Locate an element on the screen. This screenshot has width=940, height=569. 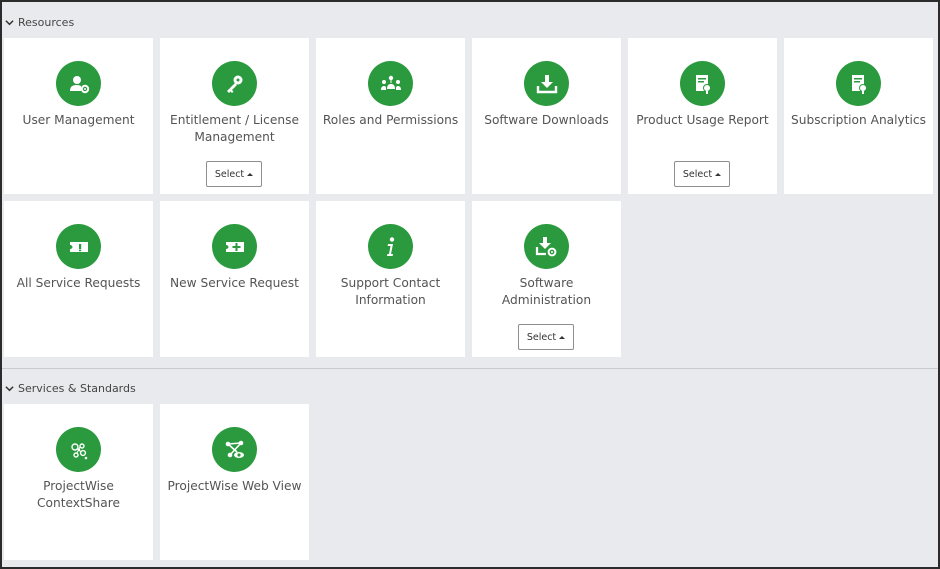
tile-label: Software Downloads is located at coordinates (546, 120).